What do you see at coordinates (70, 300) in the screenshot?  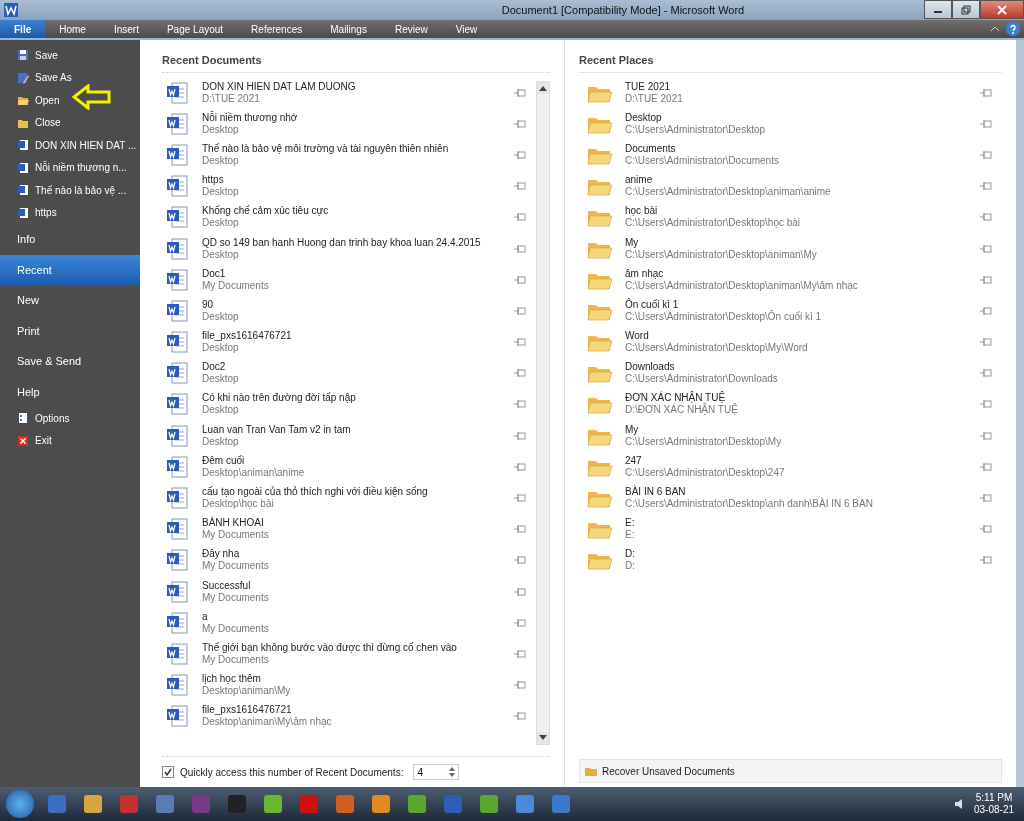 I see `menu-tab: New` at bounding box center [70, 300].